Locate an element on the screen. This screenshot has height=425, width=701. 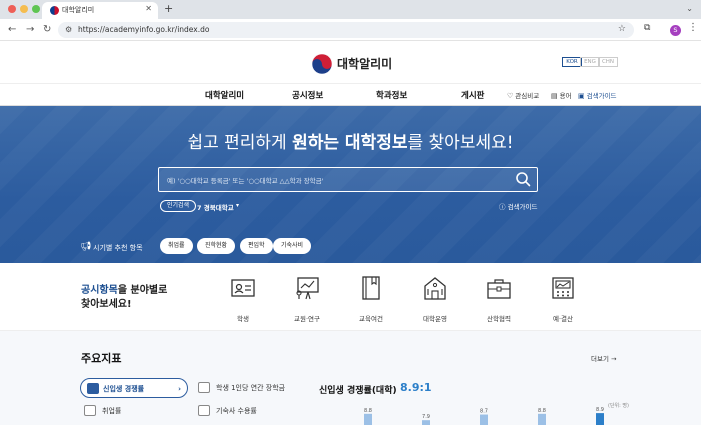
category-education-conditions: 교육여건 is located at coordinates (371, 299).